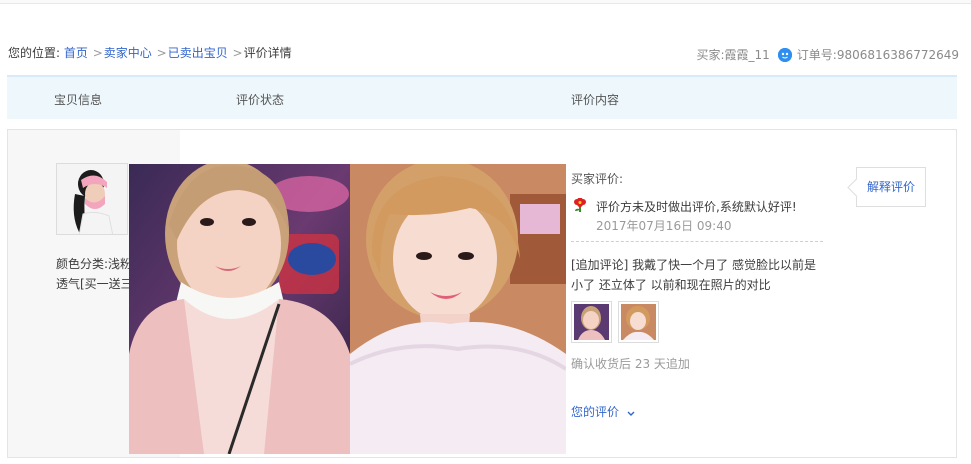 Image resolution: width=971 pixels, height=464 pixels. I want to click on item-sku-line: 透气[买一送三, so click(94, 284).